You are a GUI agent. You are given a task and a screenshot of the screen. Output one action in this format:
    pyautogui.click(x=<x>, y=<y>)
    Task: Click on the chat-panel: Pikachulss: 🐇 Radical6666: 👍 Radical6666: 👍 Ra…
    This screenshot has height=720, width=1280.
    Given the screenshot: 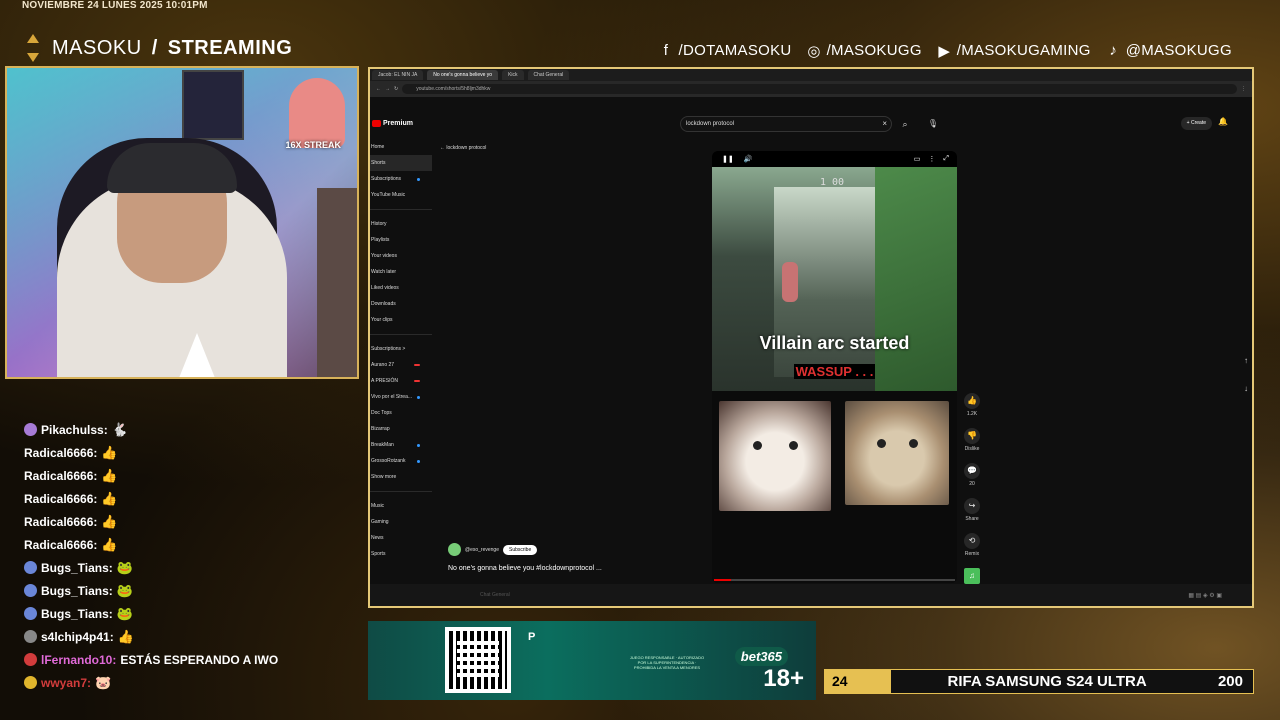 What is the action you would take?
    pyautogui.click(x=194, y=556)
    